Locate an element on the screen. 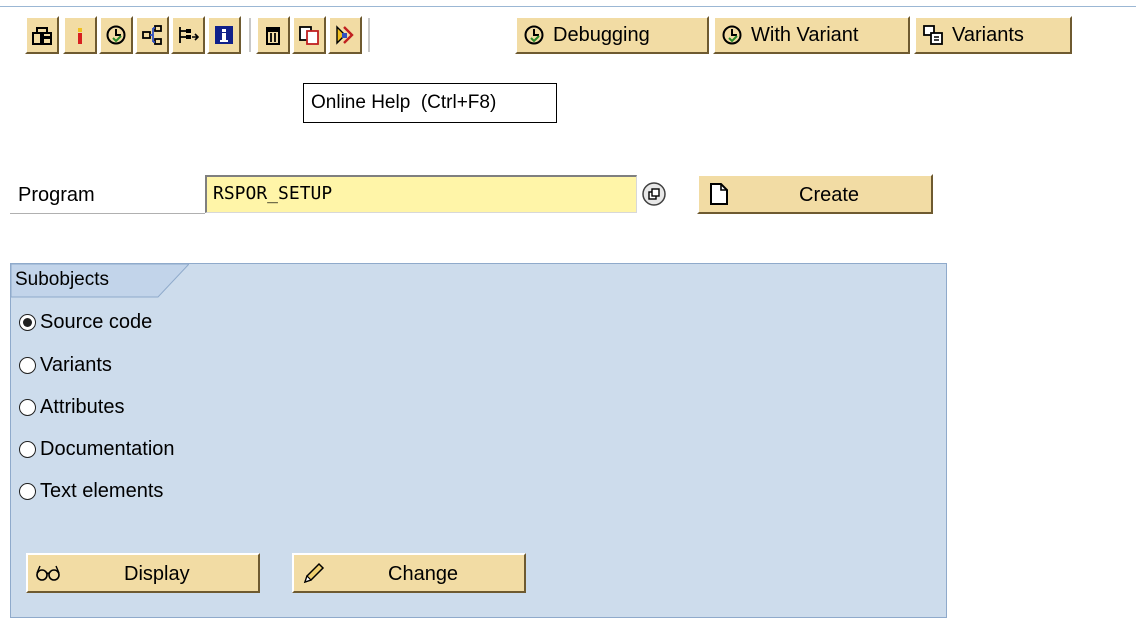 The height and width of the screenshot is (642, 1136). execute-icon is located at coordinates (116, 35).